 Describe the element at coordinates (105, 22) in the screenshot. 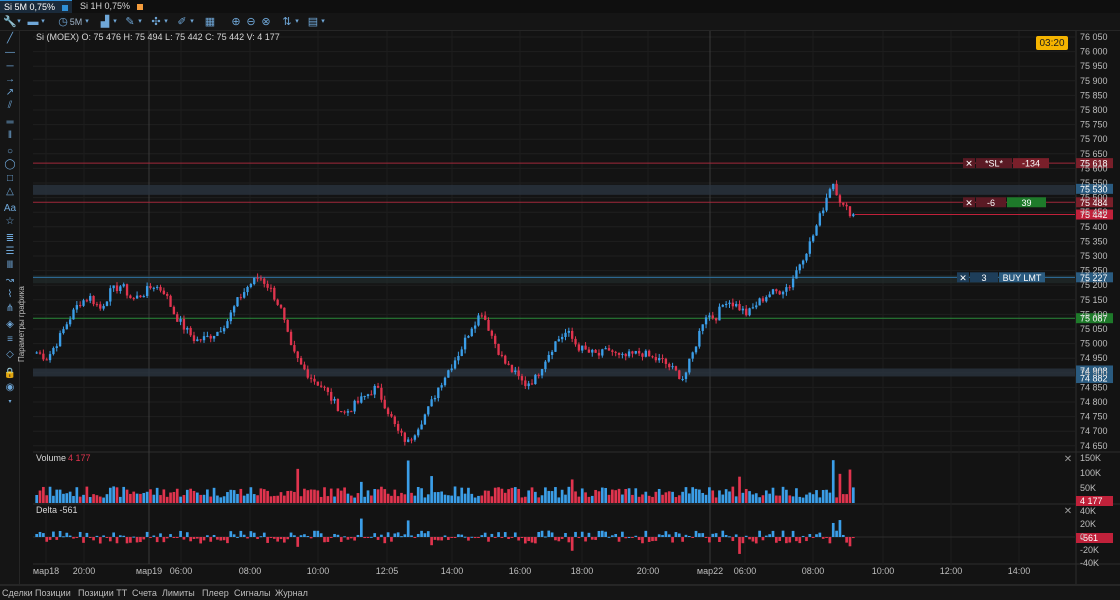

I see `chart-type-icon: ▟` at that location.